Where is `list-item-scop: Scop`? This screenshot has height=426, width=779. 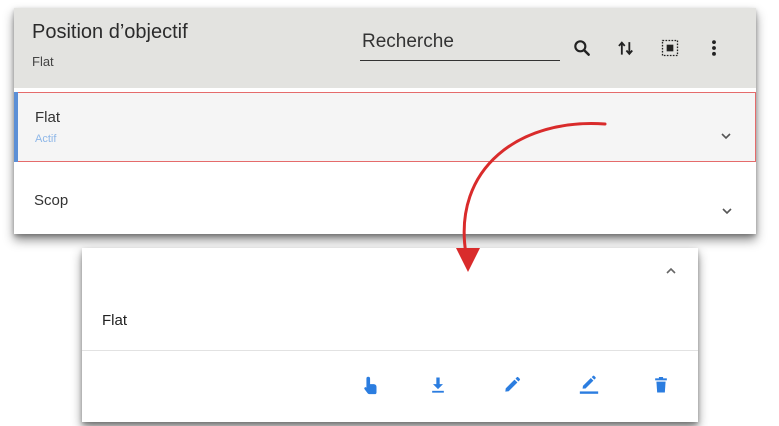
list-item-scop: Scop is located at coordinates (385, 201).